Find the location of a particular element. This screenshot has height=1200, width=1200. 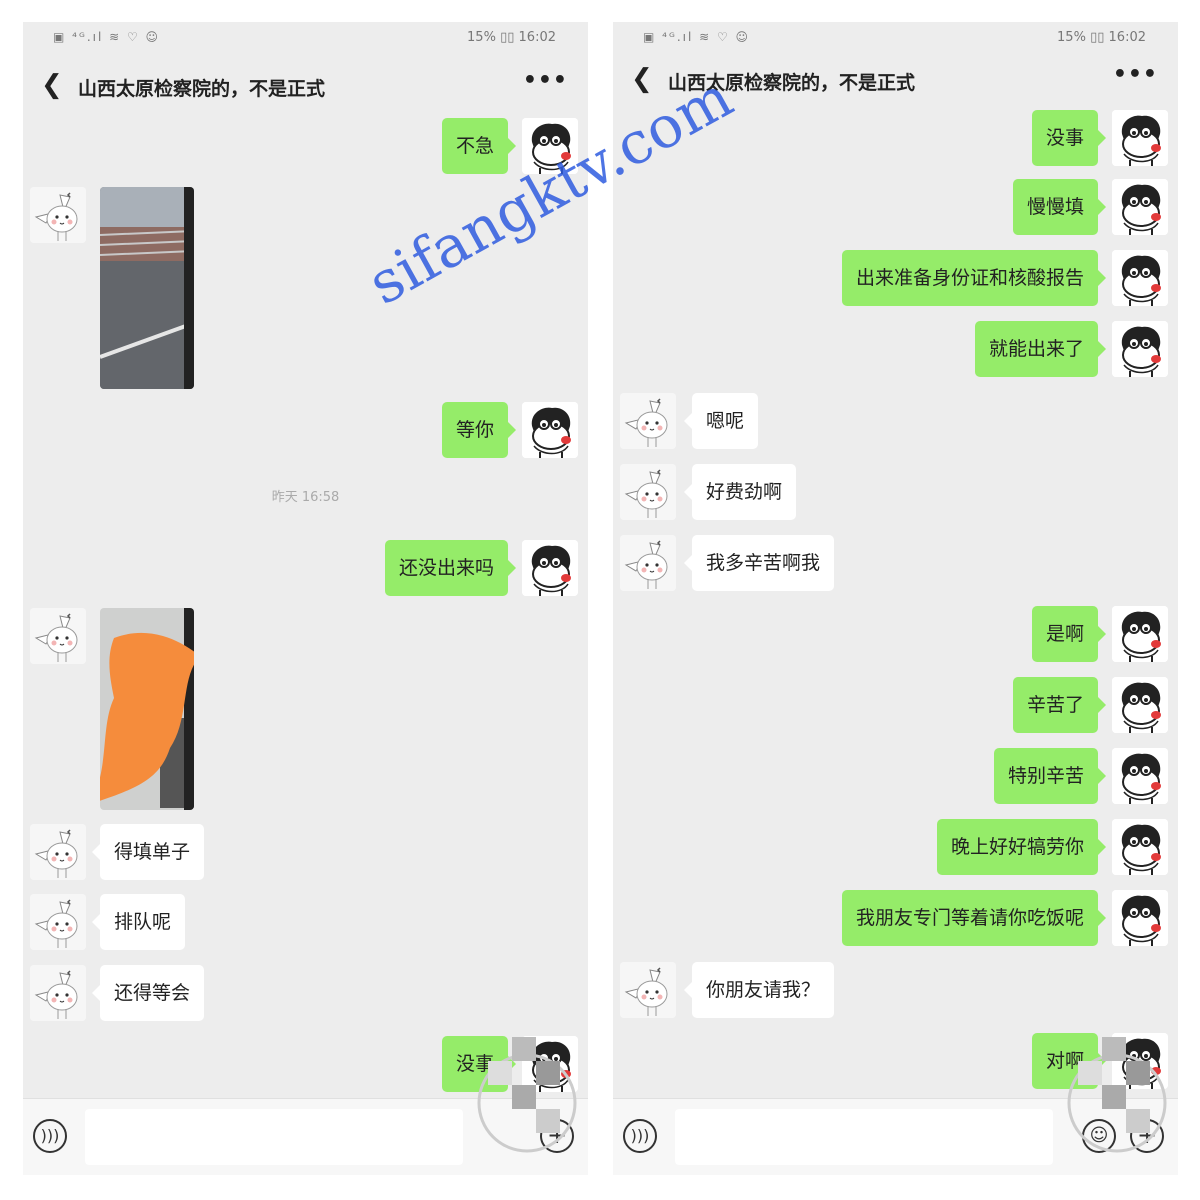

message-bubble-out: 不急 is located at coordinates (479, 146).